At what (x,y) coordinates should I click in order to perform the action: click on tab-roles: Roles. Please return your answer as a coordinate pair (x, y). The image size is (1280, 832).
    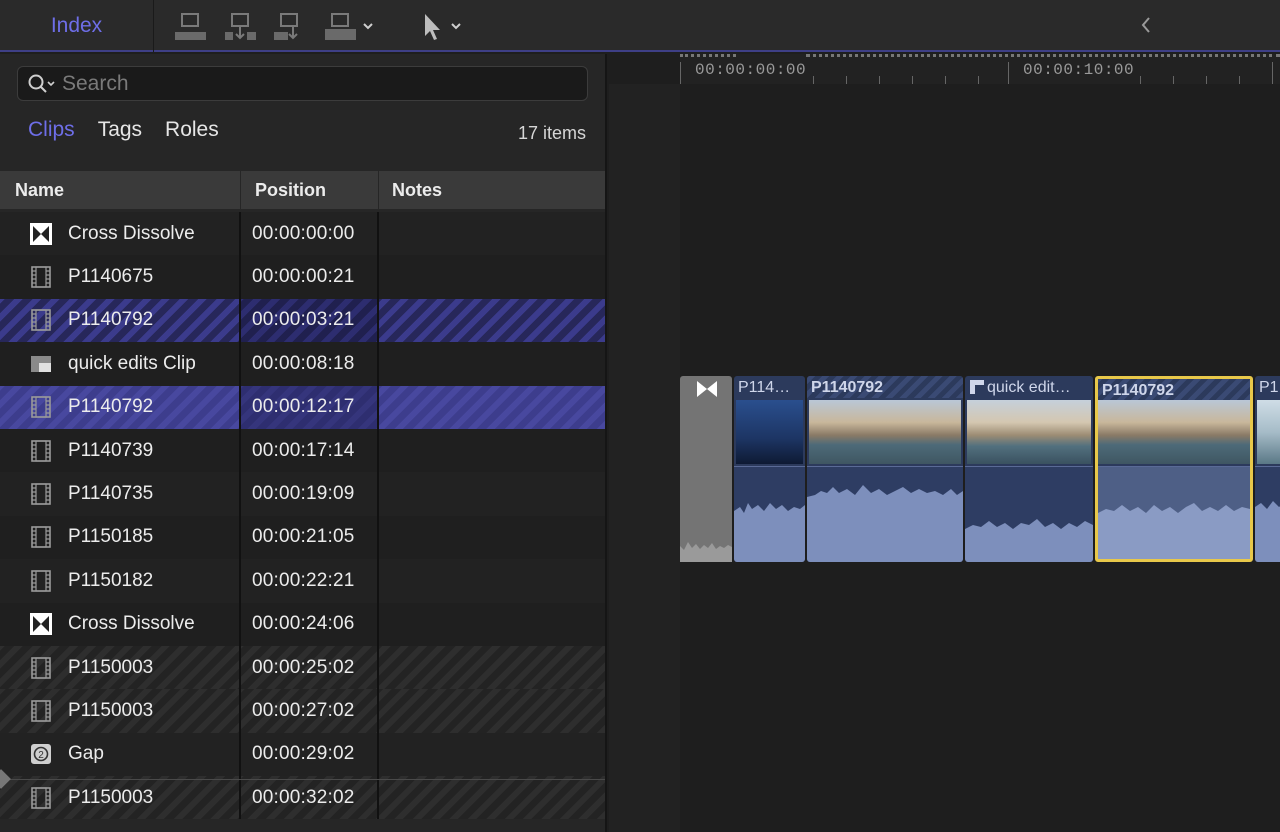
    Looking at the image, I should click on (192, 130).